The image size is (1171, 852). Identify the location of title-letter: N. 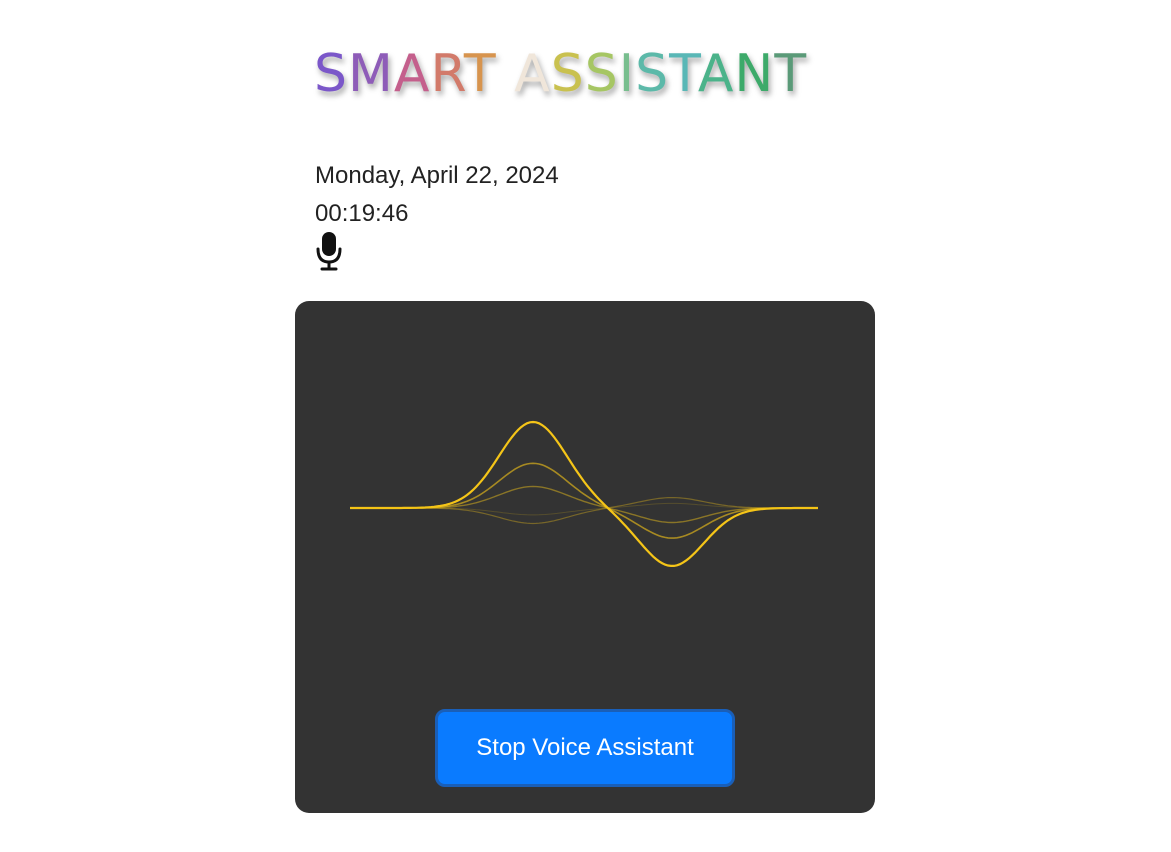
(754, 74).